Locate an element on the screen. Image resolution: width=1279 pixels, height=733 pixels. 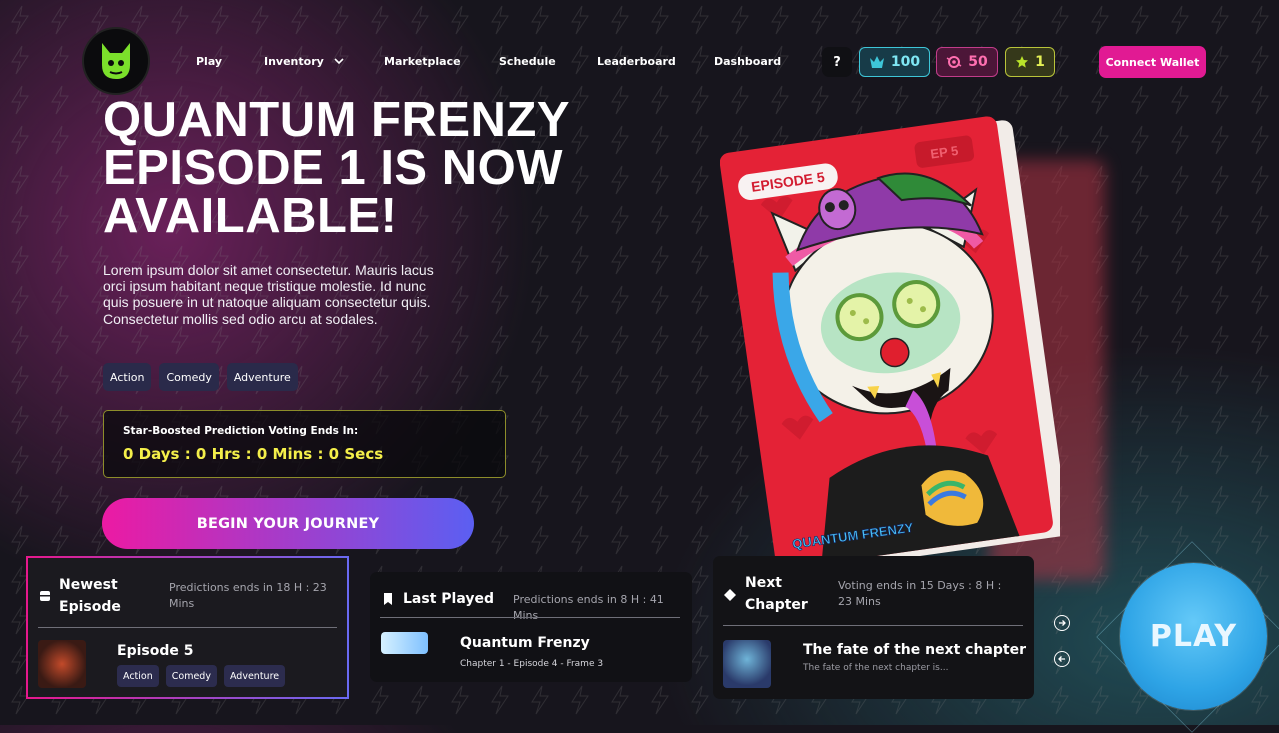
gem-balance: 100 is located at coordinates (894, 62).